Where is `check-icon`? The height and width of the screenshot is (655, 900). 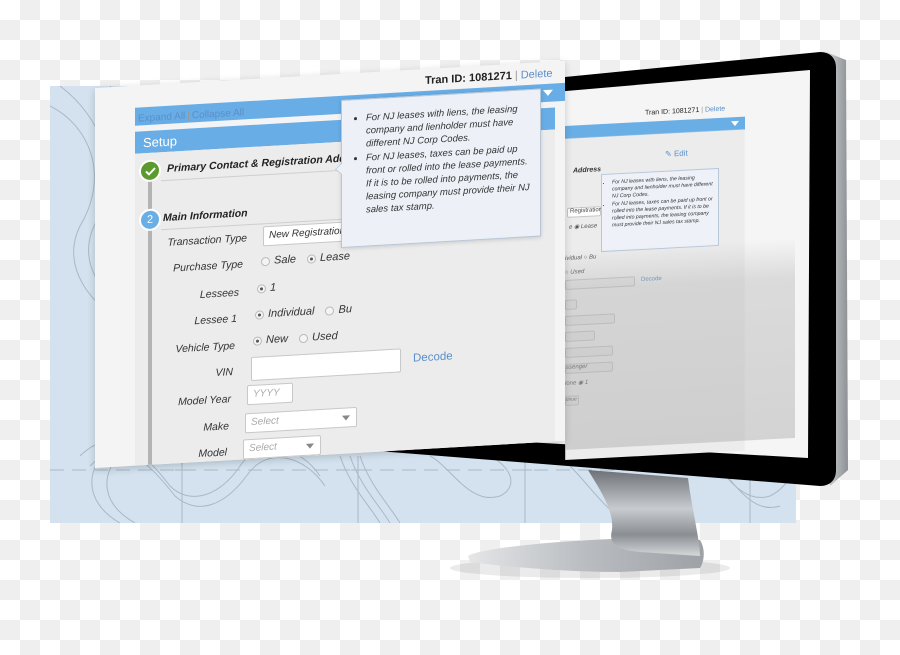
check-icon is located at coordinates (150, 171).